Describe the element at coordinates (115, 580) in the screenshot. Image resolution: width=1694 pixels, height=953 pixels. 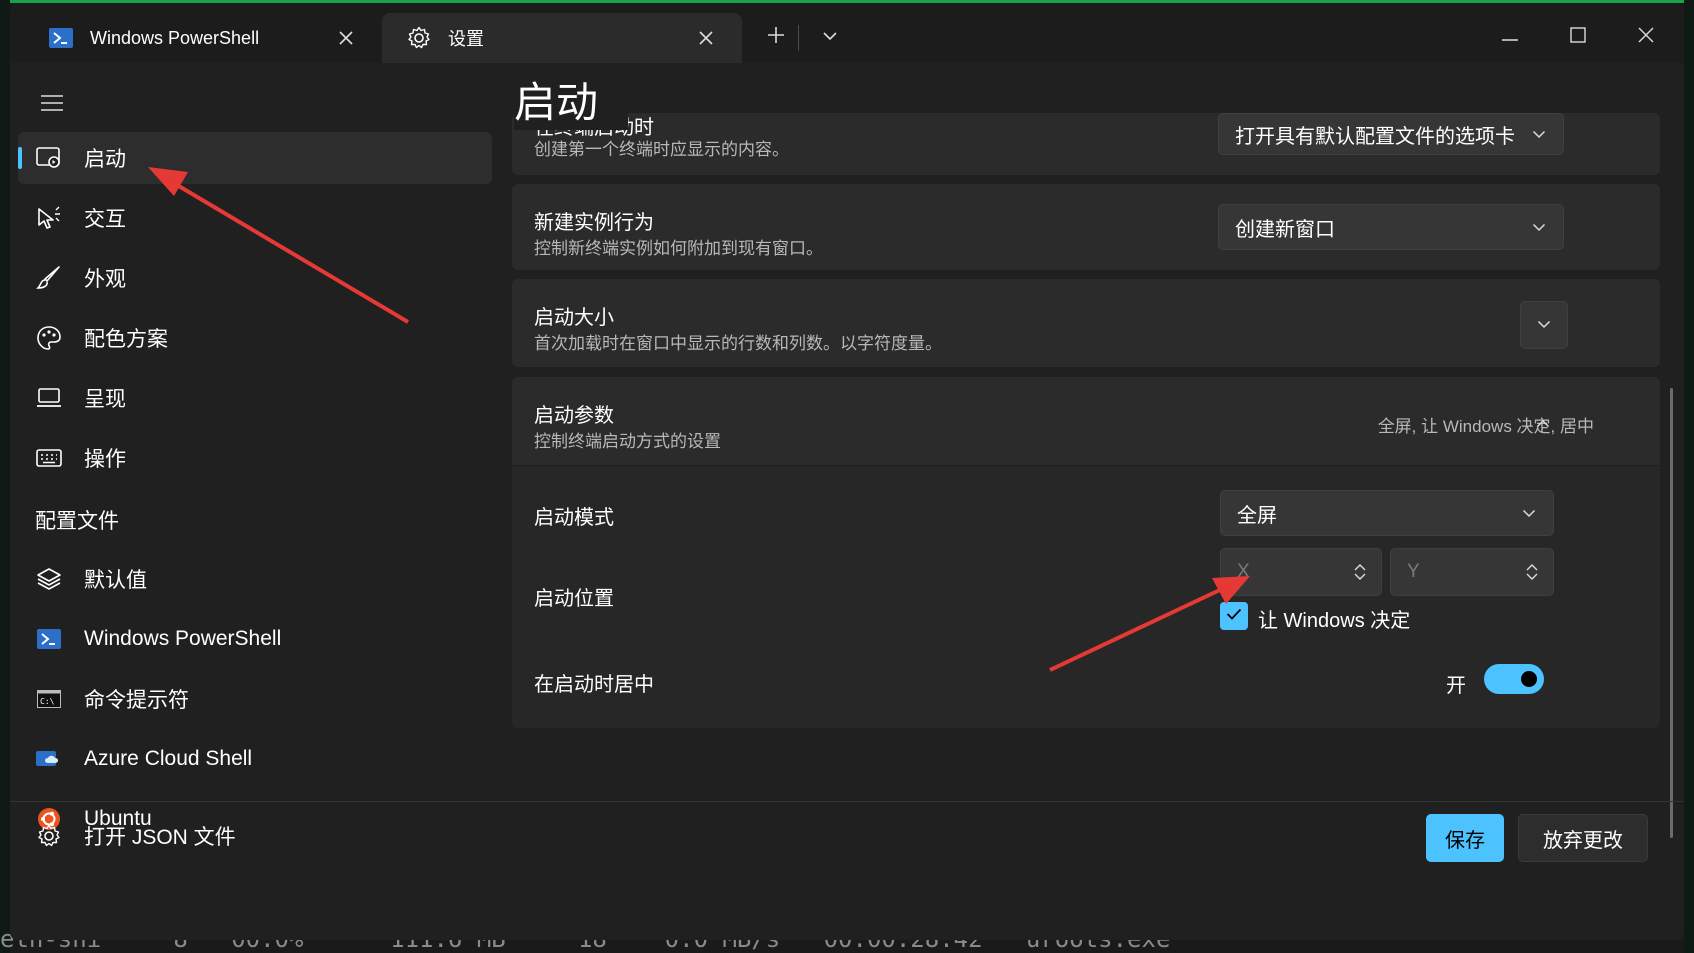
I see `sidebar-item-label: 默认值` at that location.